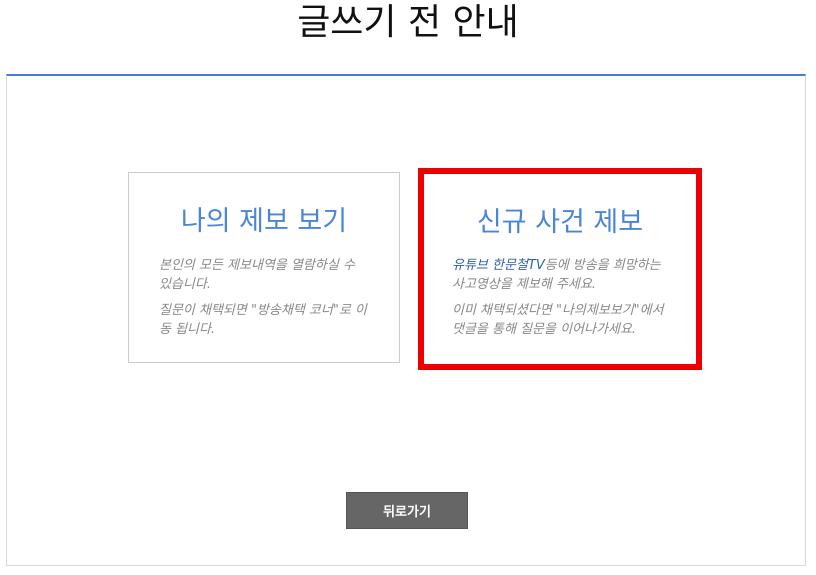 Image resolution: width=816 pixels, height=575 pixels. What do you see at coordinates (560, 275) in the screenshot?
I see `new-report-description: 유튜브 한문철TV등에 방송을 희망하는 사고영상을 제보해 주세요.` at bounding box center [560, 275].